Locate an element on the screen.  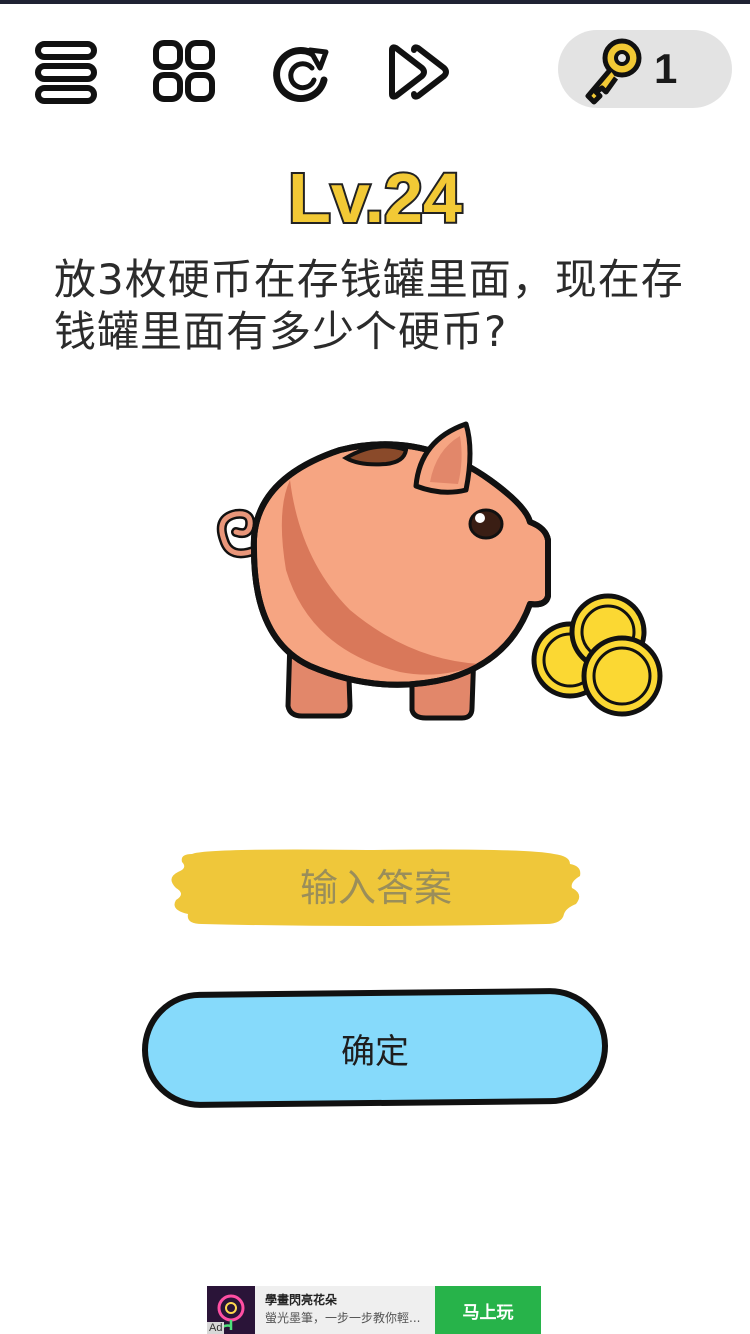
menu-icon is located at coordinates (66, 72).